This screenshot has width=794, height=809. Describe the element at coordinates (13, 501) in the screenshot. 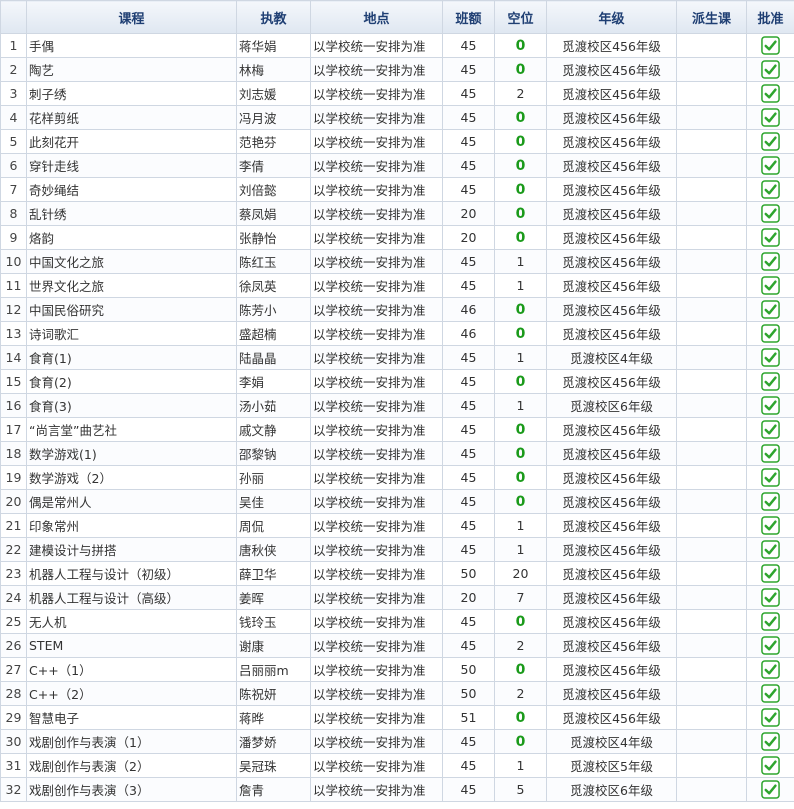

I see `row-index: 20` at that location.